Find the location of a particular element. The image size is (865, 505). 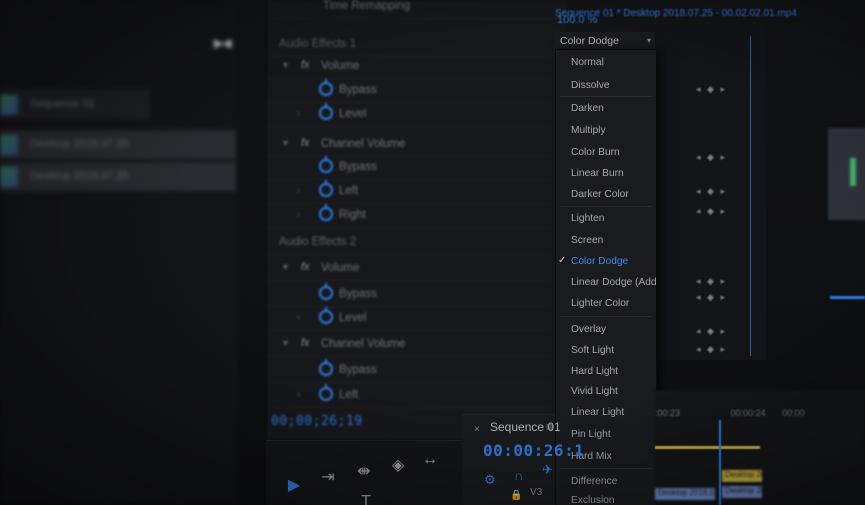

menu-item-multiply: Multiply is located at coordinates (606, 131).